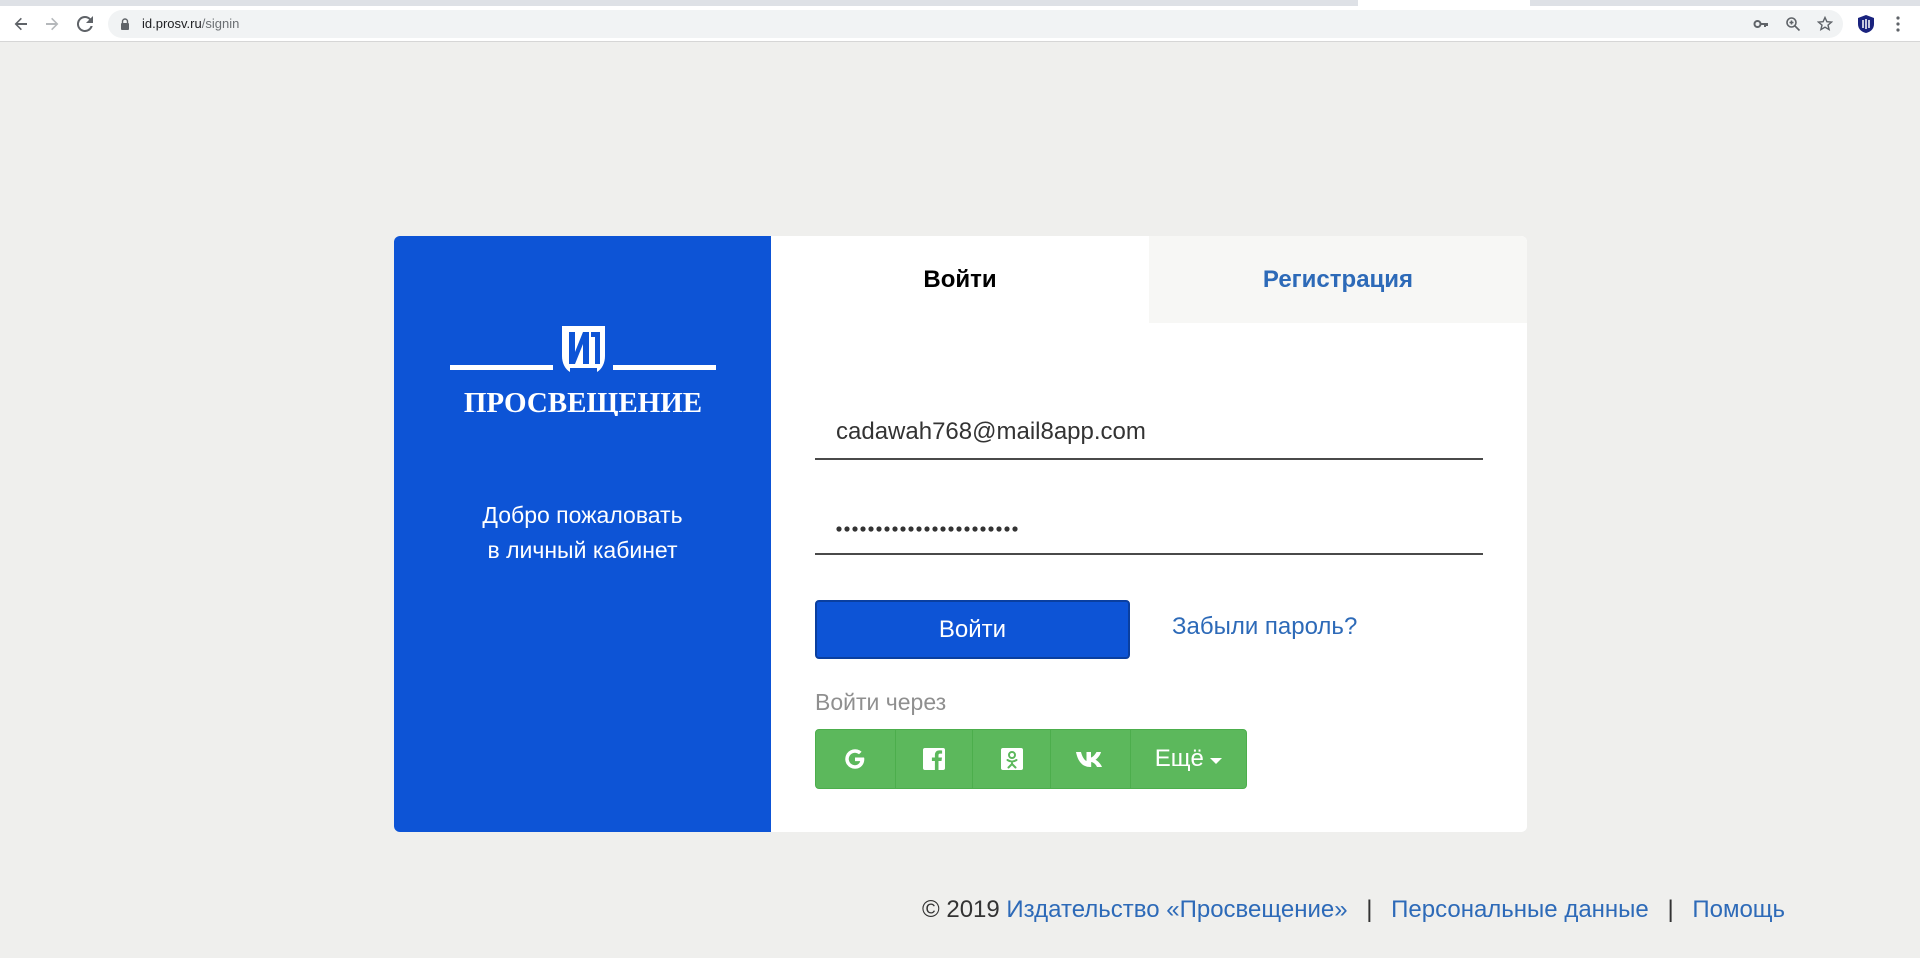  Describe the element at coordinates (1264, 627) in the screenshot. I see `forgot-password-link: Забыли пароль?` at that location.